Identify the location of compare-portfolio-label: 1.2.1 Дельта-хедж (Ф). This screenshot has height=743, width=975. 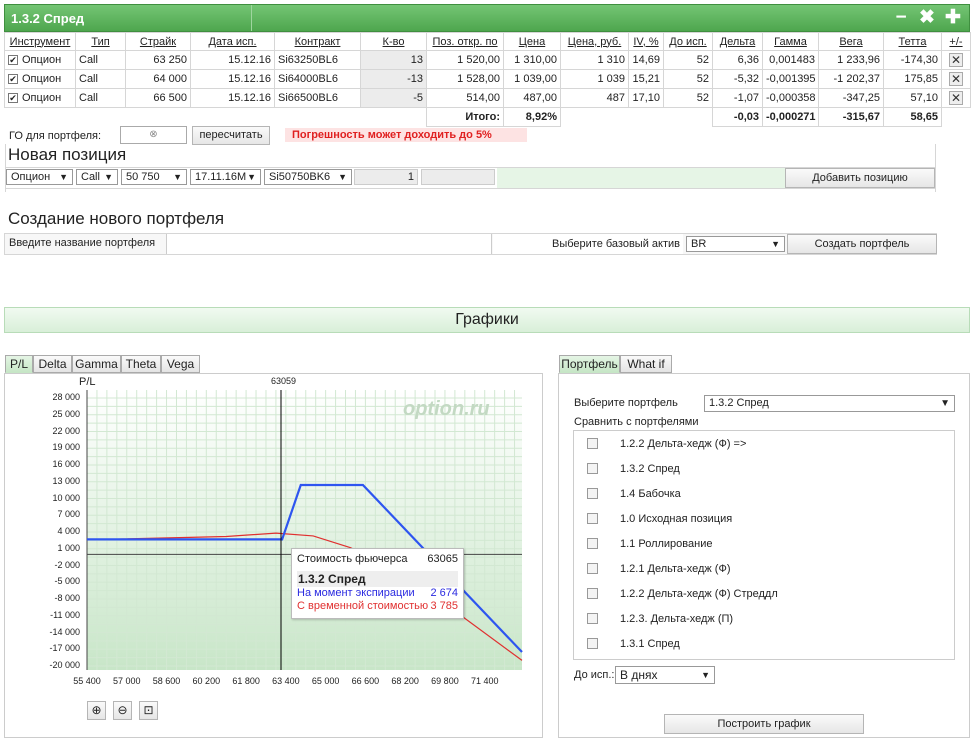
(675, 569).